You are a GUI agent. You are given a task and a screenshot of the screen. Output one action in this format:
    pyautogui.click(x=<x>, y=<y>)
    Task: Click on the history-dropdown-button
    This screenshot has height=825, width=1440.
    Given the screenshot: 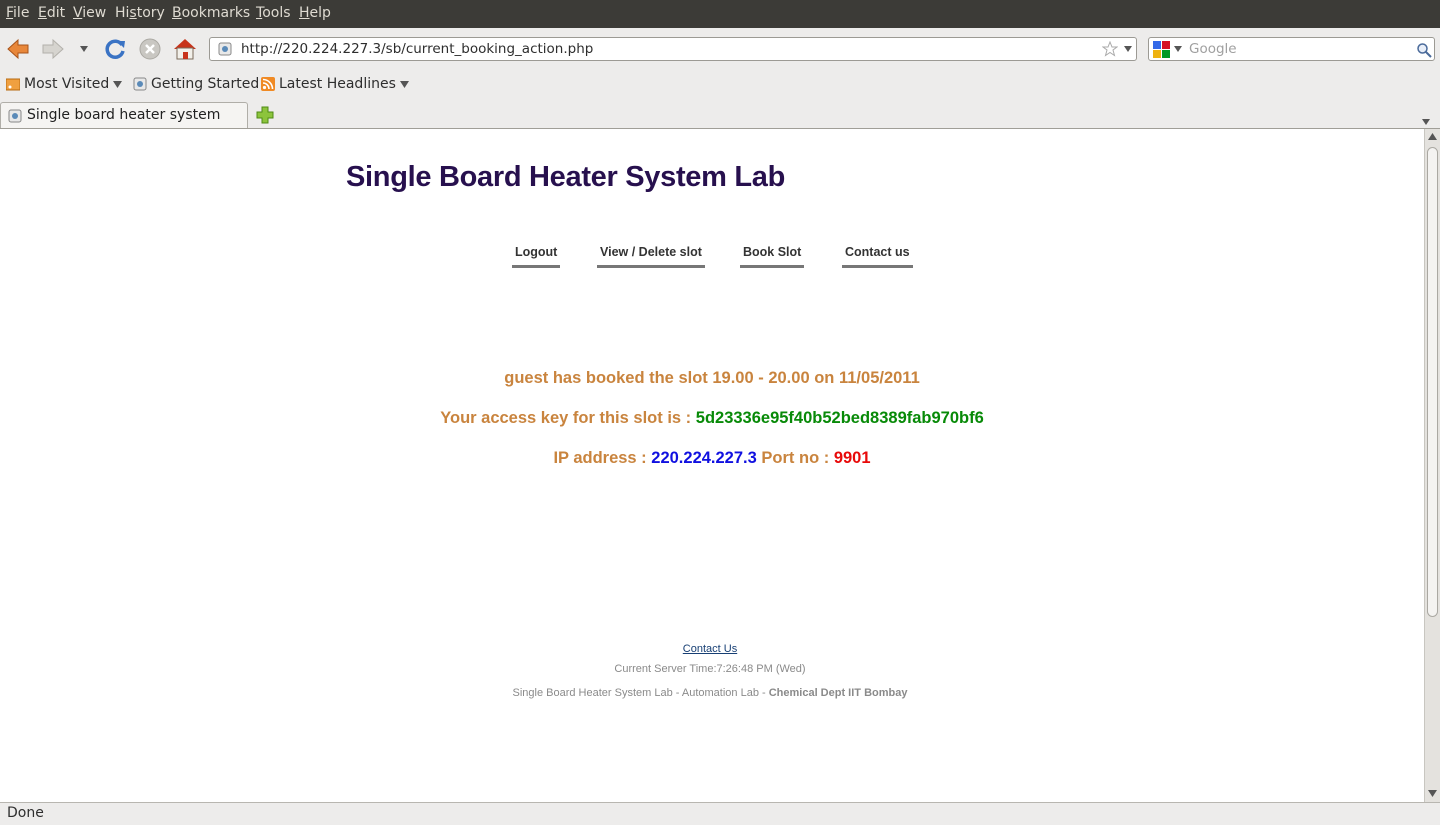 What is the action you would take?
    pyautogui.click(x=84, y=49)
    